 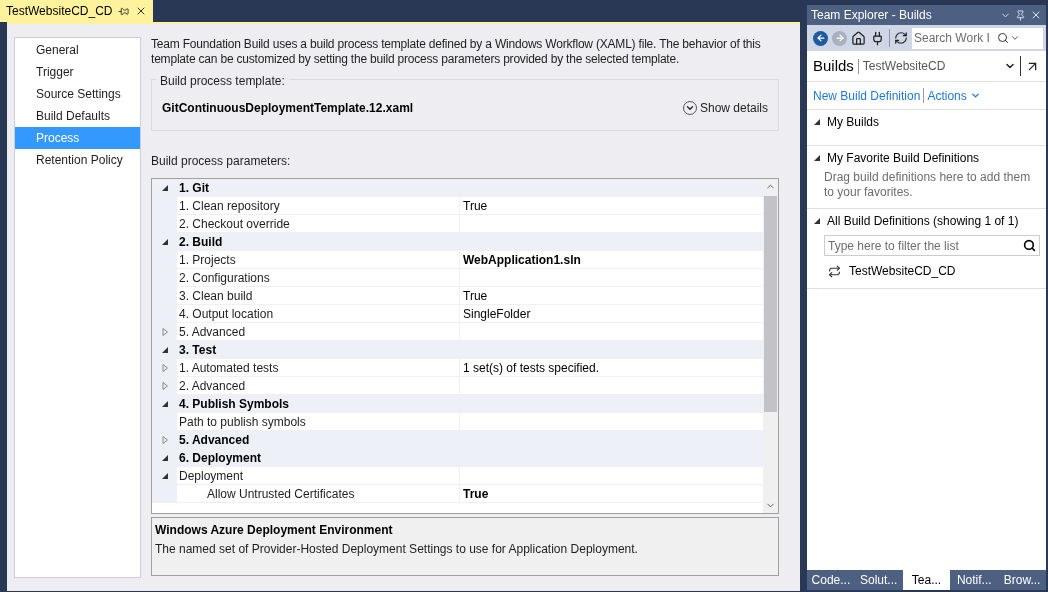 I want to click on parameter-row: 2. Advanced, so click(x=457, y=386).